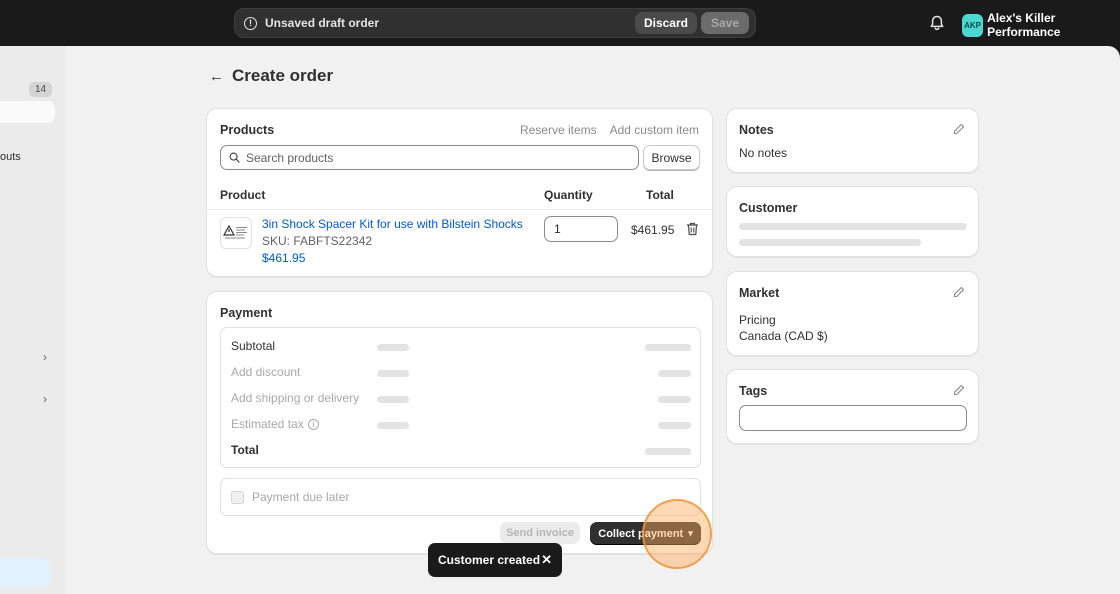 The height and width of the screenshot is (594, 1120). Describe the element at coordinates (253, 346) in the screenshot. I see `subtotal-label: Subtotal` at that location.